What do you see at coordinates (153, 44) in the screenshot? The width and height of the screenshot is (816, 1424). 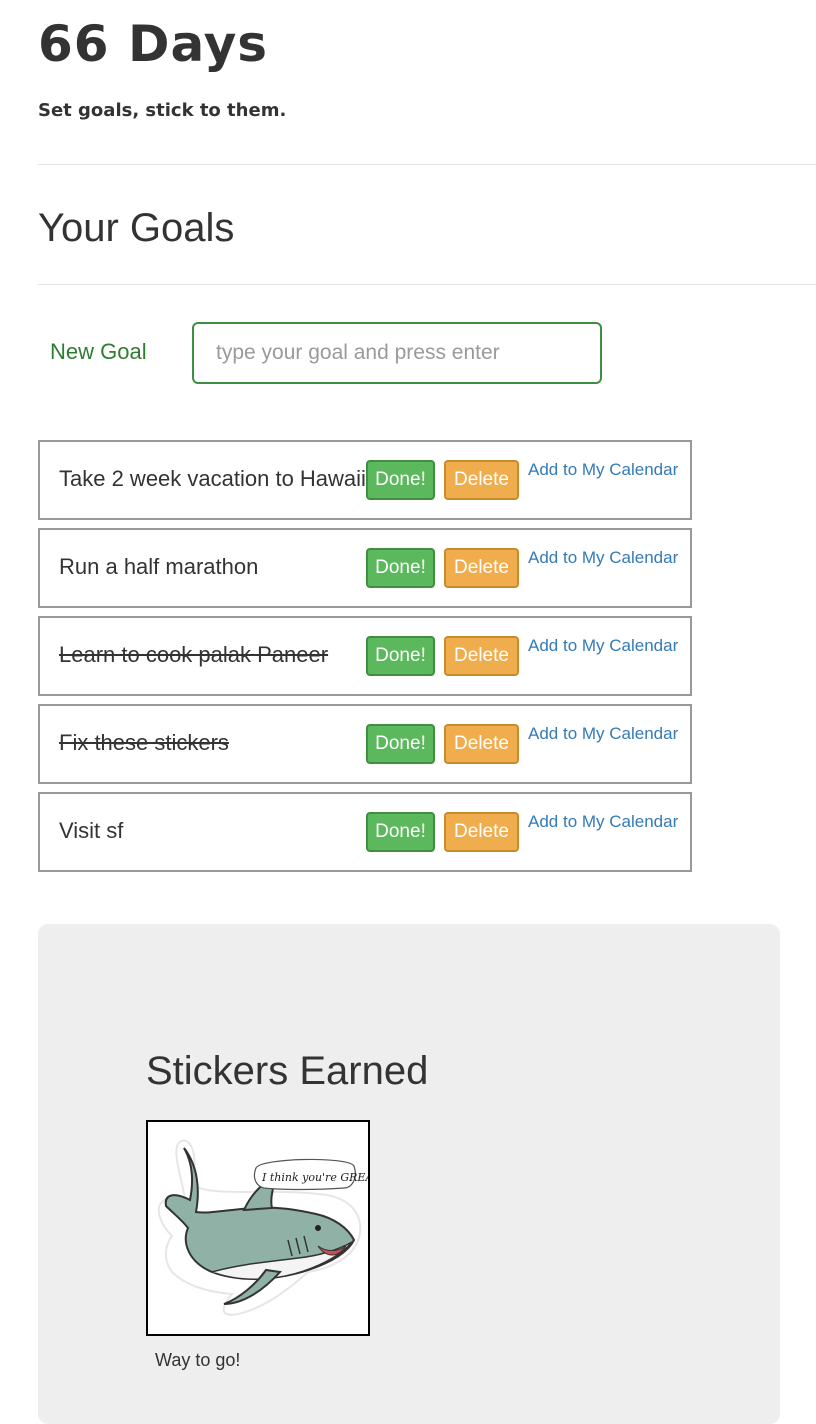 I see `app-title: 66 Days` at bounding box center [153, 44].